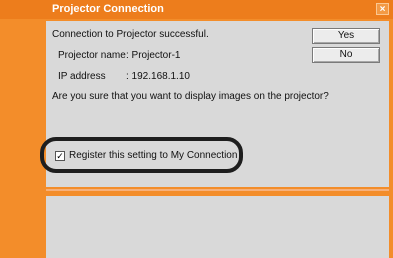 Image resolution: width=393 pixels, height=258 pixels. I want to click on ip-address-label: IP address, so click(82, 76).